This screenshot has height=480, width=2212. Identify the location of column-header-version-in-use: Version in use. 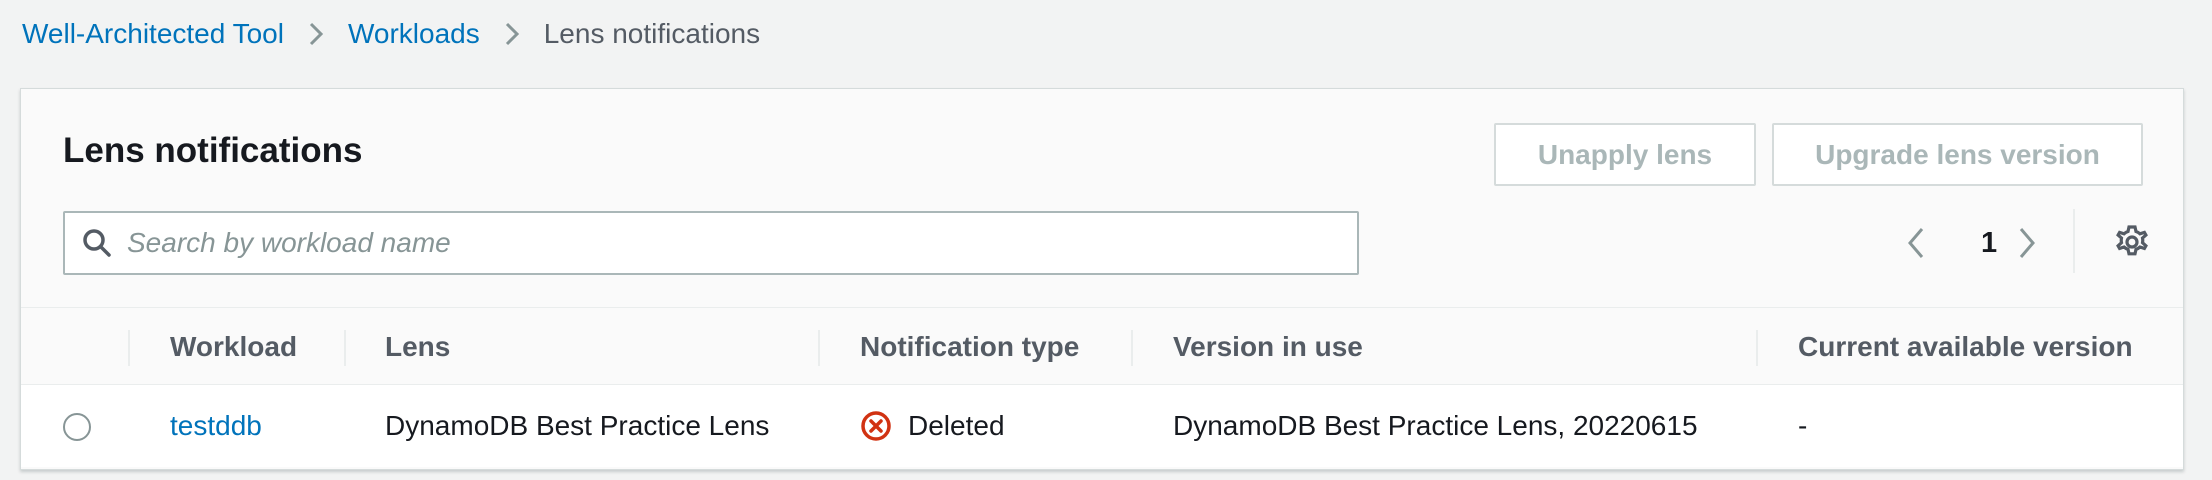
(1268, 347).